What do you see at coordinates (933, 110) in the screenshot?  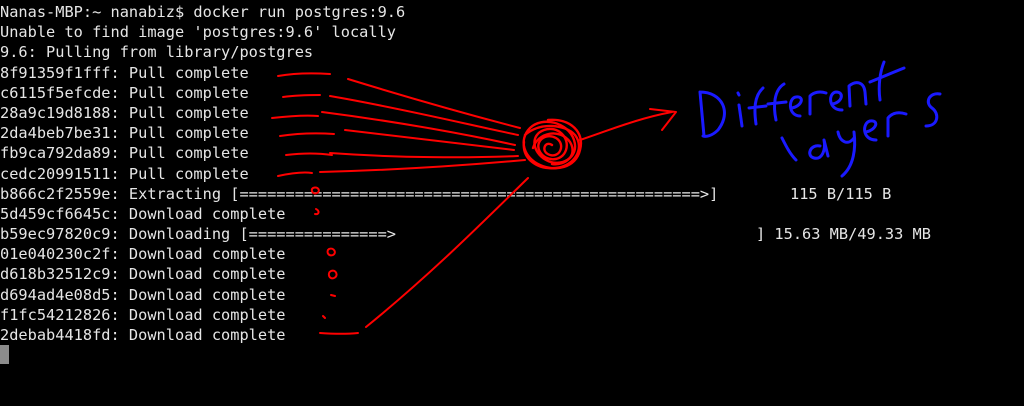 I see `handwriting-letter-s` at bounding box center [933, 110].